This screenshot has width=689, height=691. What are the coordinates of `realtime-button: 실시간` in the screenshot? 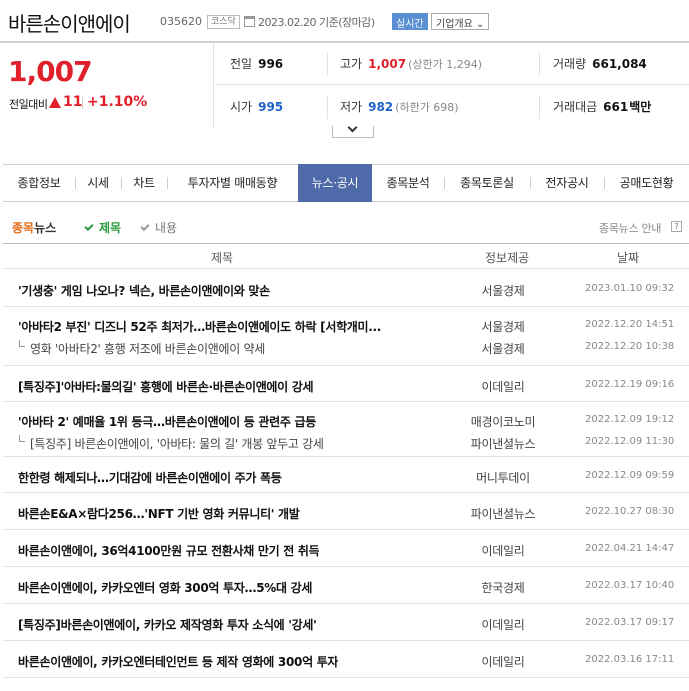 It's located at (410, 21).